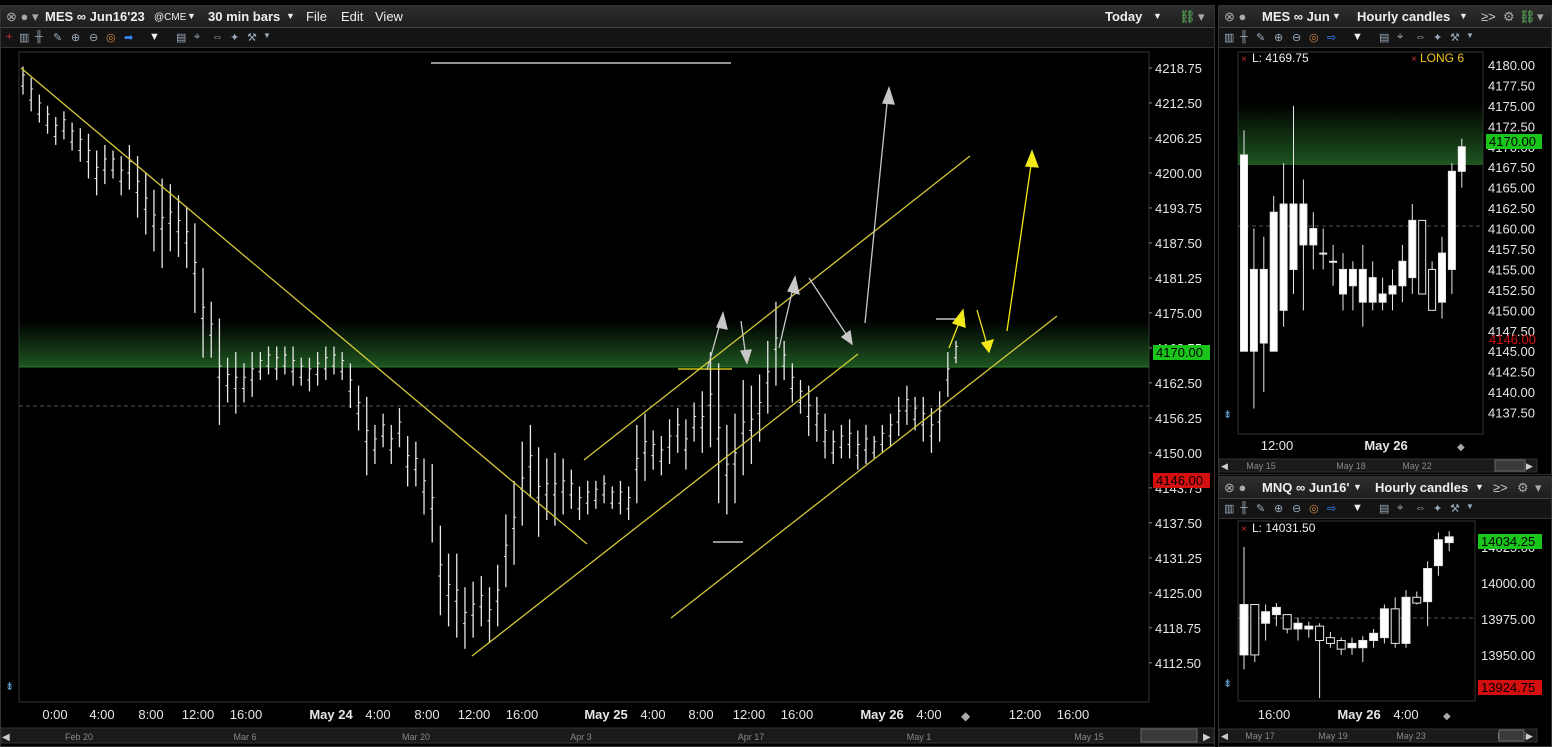  Describe the element at coordinates (1511, 310) in the screenshot. I see `price-tick-label: 4150.00` at that location.